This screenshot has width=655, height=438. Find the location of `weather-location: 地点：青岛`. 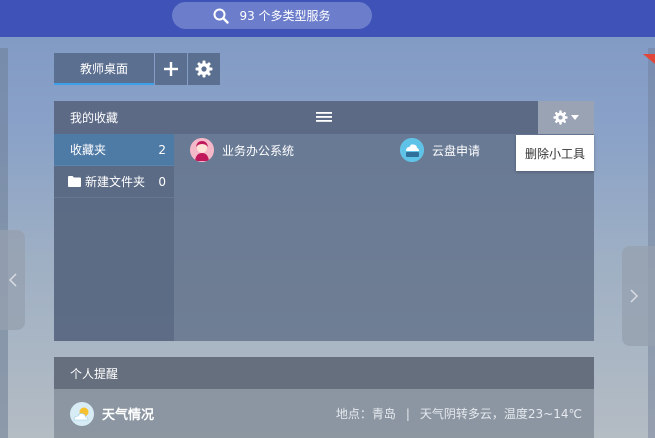

weather-location: 地点：青岛 is located at coordinates (365, 414).